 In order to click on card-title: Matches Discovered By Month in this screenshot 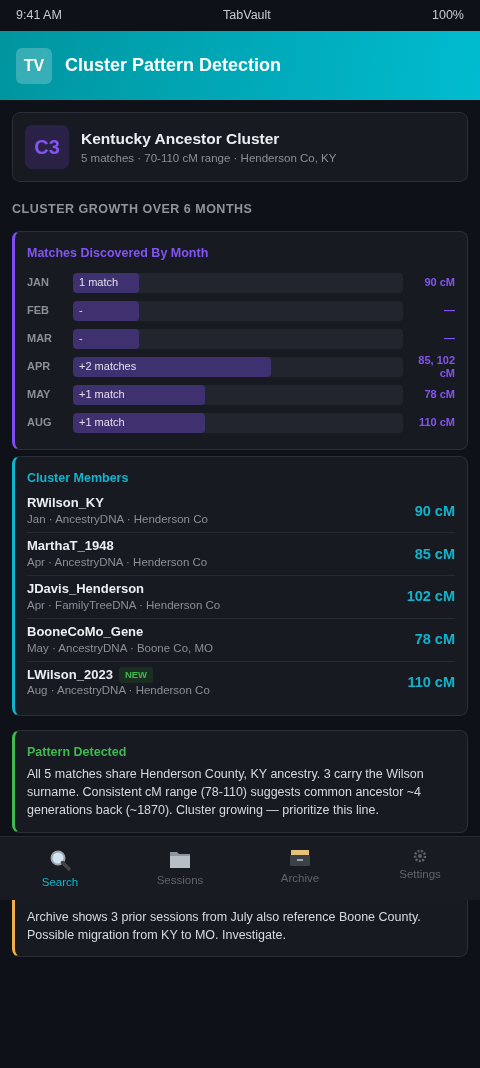, I will do `click(118, 253)`.